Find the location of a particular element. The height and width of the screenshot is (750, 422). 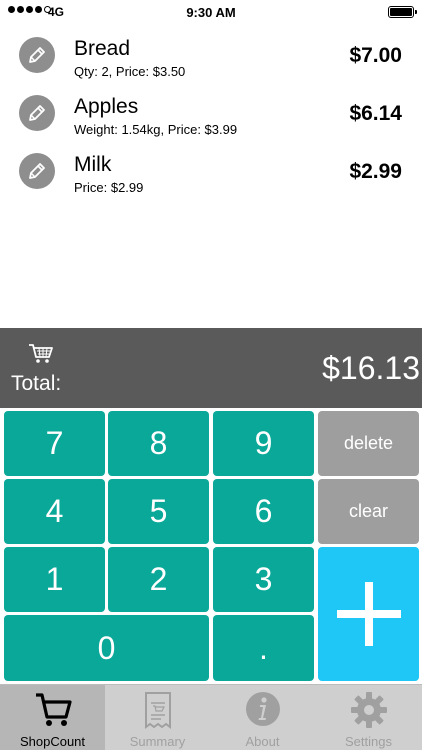

key-8: 8 is located at coordinates (158, 443).